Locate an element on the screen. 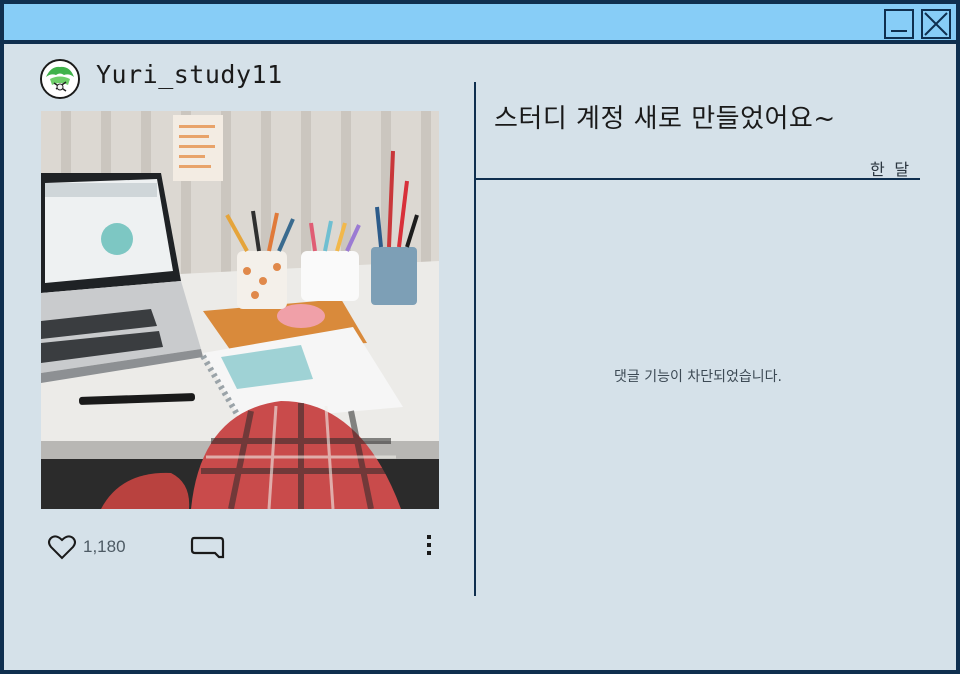  minimize-button is located at coordinates (899, 24).